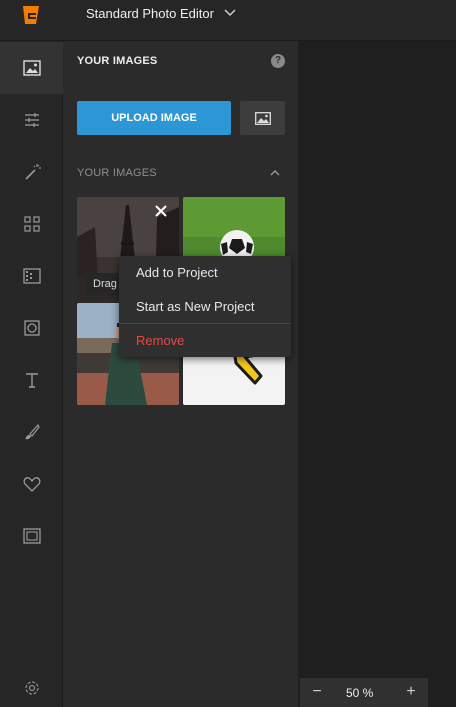  I want to click on zoom-level: 50 %, so click(360, 693).